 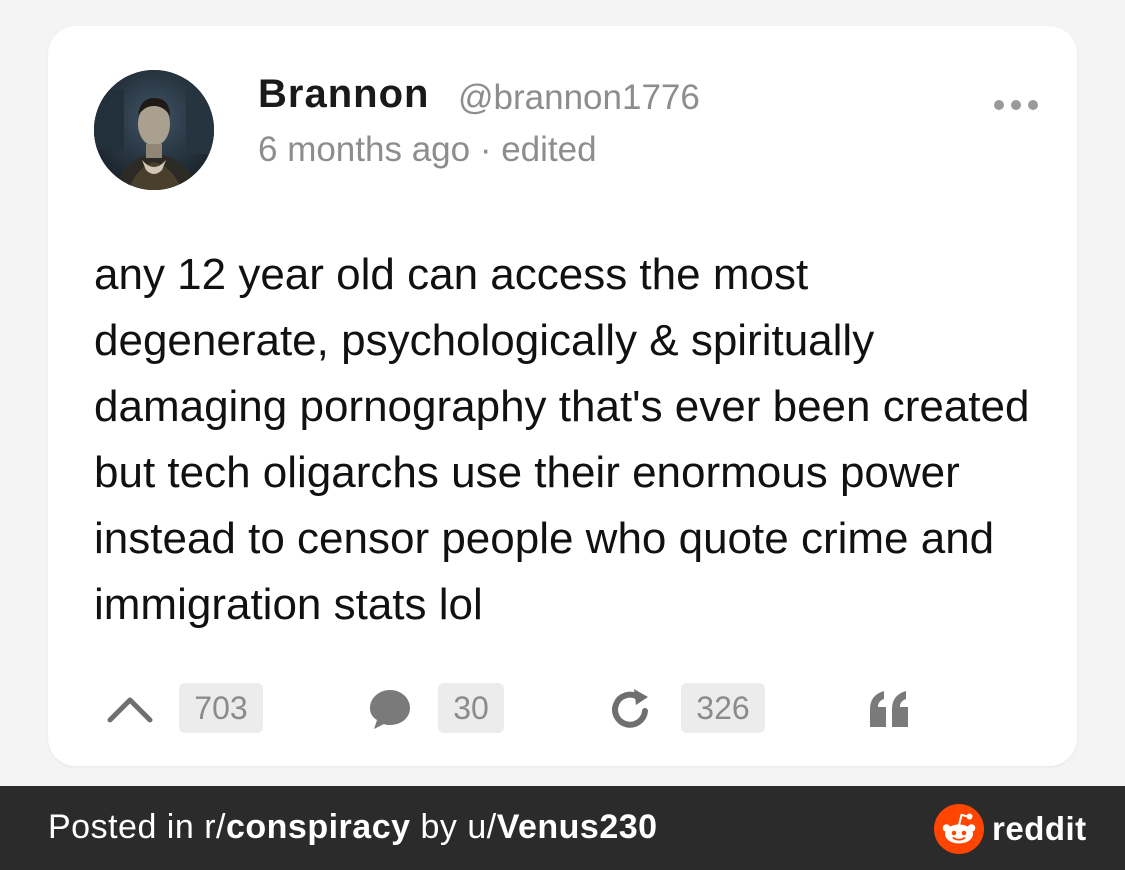 I want to click on quote-icon, so click(x=890, y=709).